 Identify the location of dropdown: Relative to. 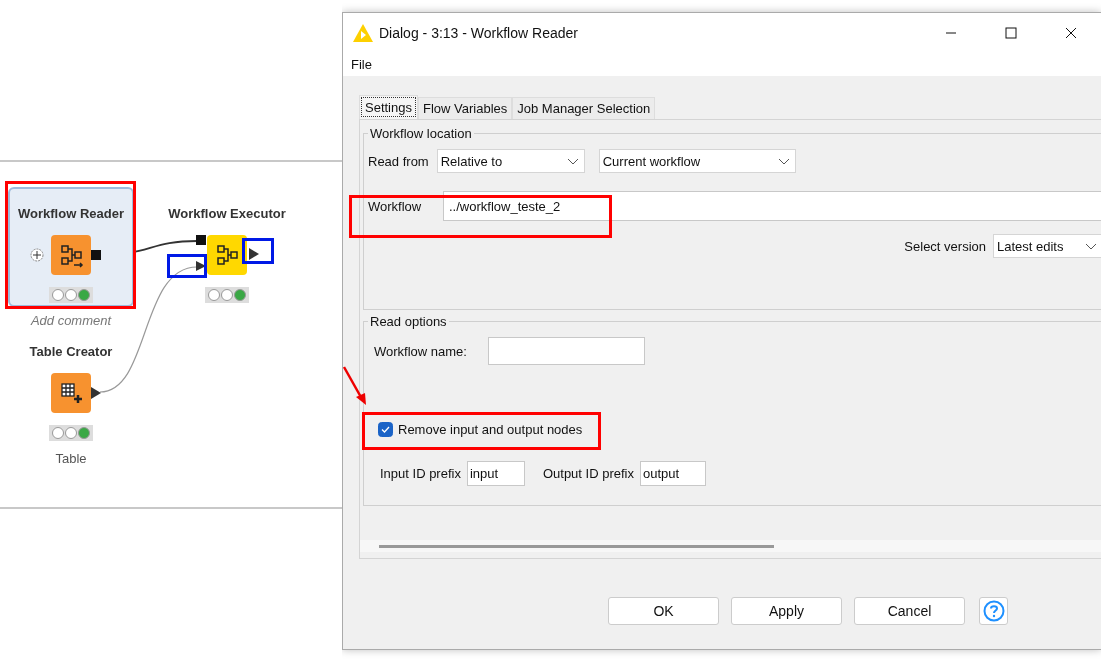
(510, 161).